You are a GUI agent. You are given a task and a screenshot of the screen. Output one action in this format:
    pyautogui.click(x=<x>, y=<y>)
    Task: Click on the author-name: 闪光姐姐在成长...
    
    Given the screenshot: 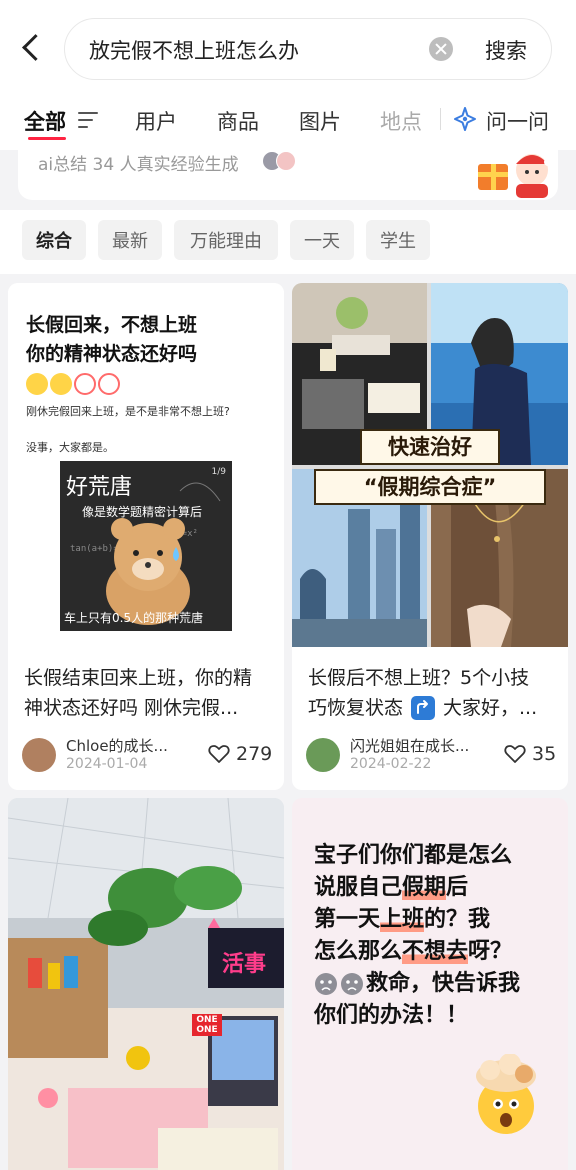 What is the action you would take?
    pyautogui.click(x=410, y=746)
    